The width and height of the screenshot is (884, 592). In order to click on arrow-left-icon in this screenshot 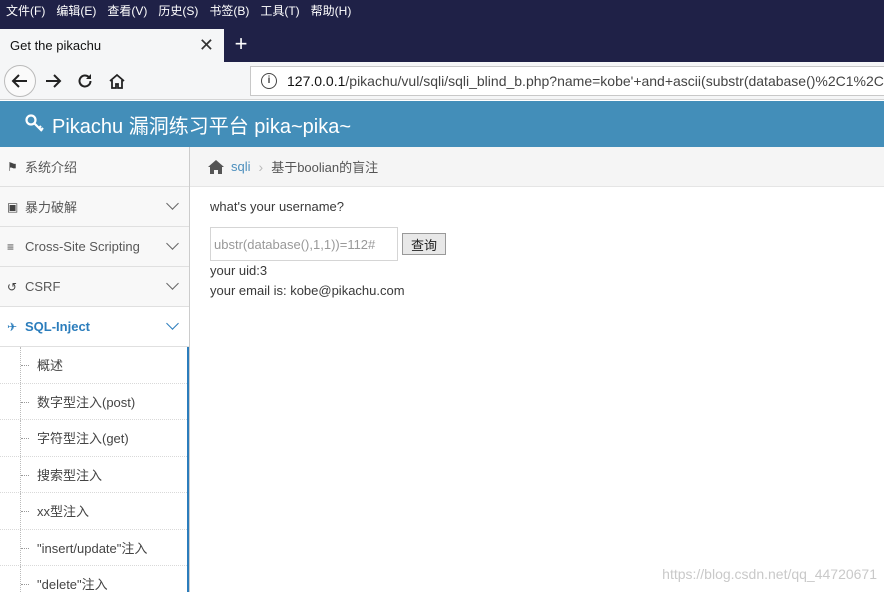, I will do `click(19, 81)`.